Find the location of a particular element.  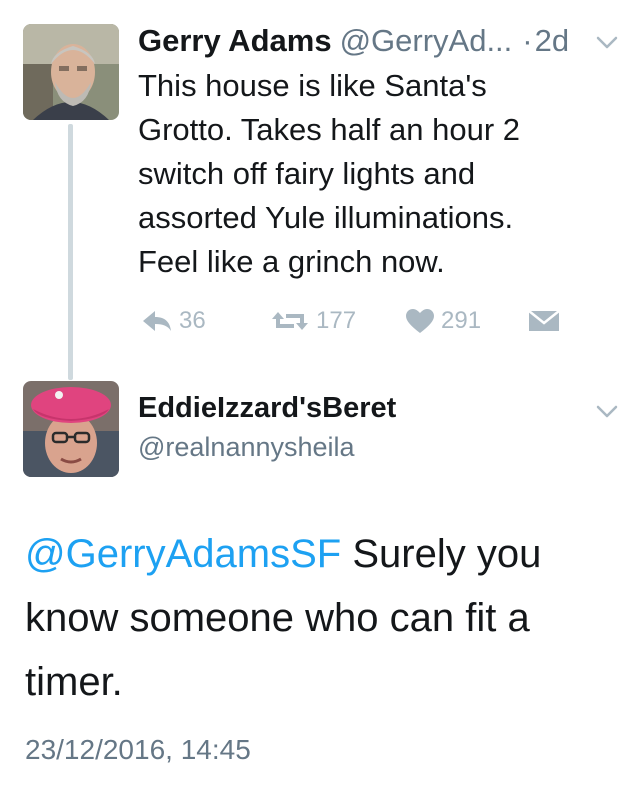

thread-connector-line is located at coordinates (70, 252).